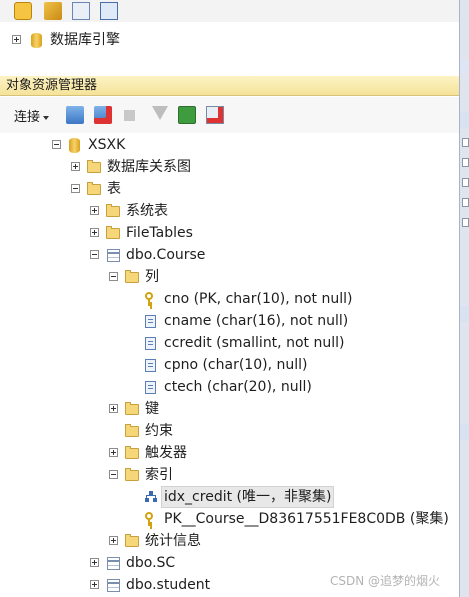 The image size is (469, 597). What do you see at coordinates (160, 113) in the screenshot?
I see `filter-icon` at bounding box center [160, 113].